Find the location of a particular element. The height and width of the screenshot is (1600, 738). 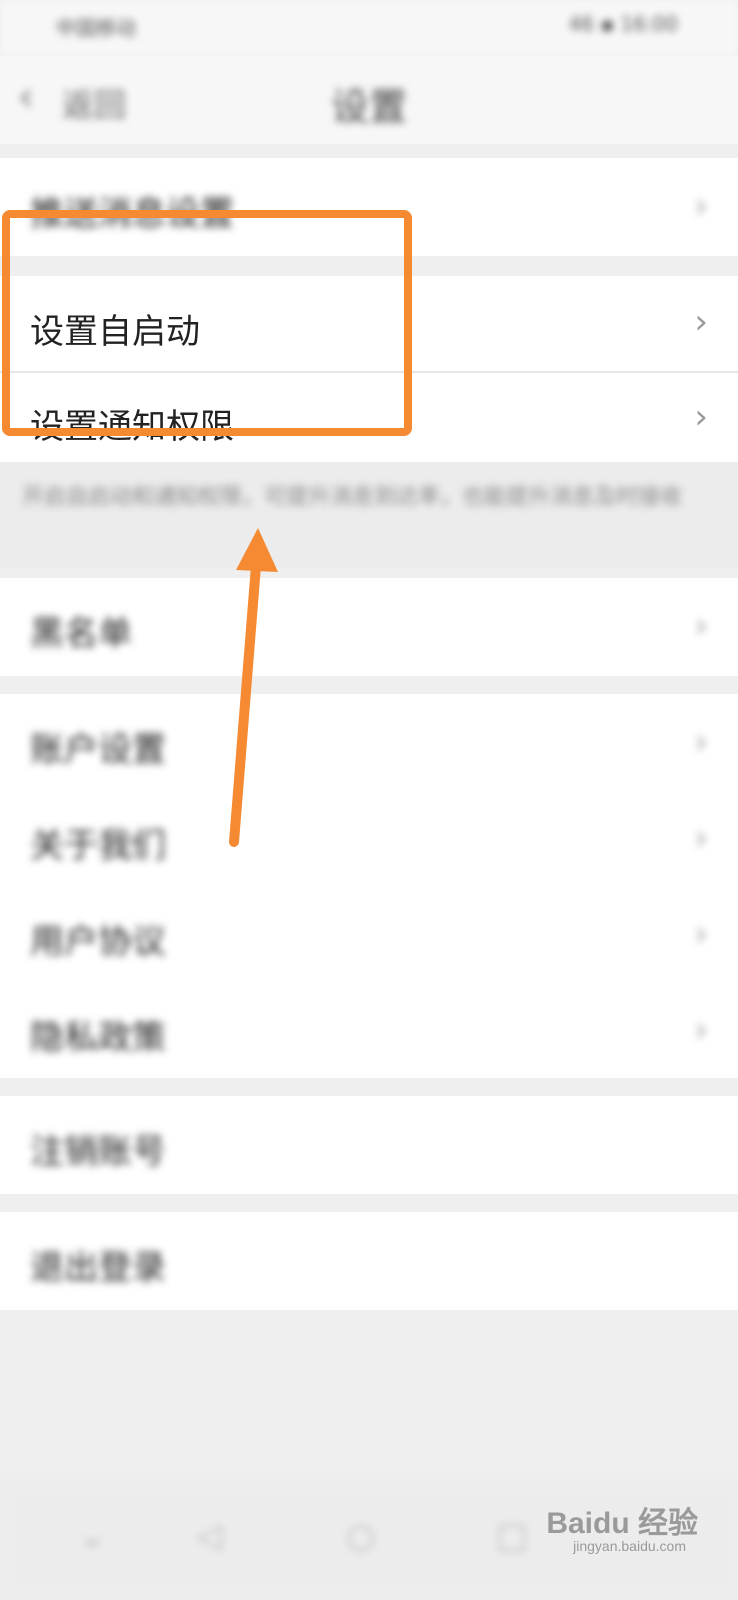

recents-icon: □ is located at coordinates (512, 1536).